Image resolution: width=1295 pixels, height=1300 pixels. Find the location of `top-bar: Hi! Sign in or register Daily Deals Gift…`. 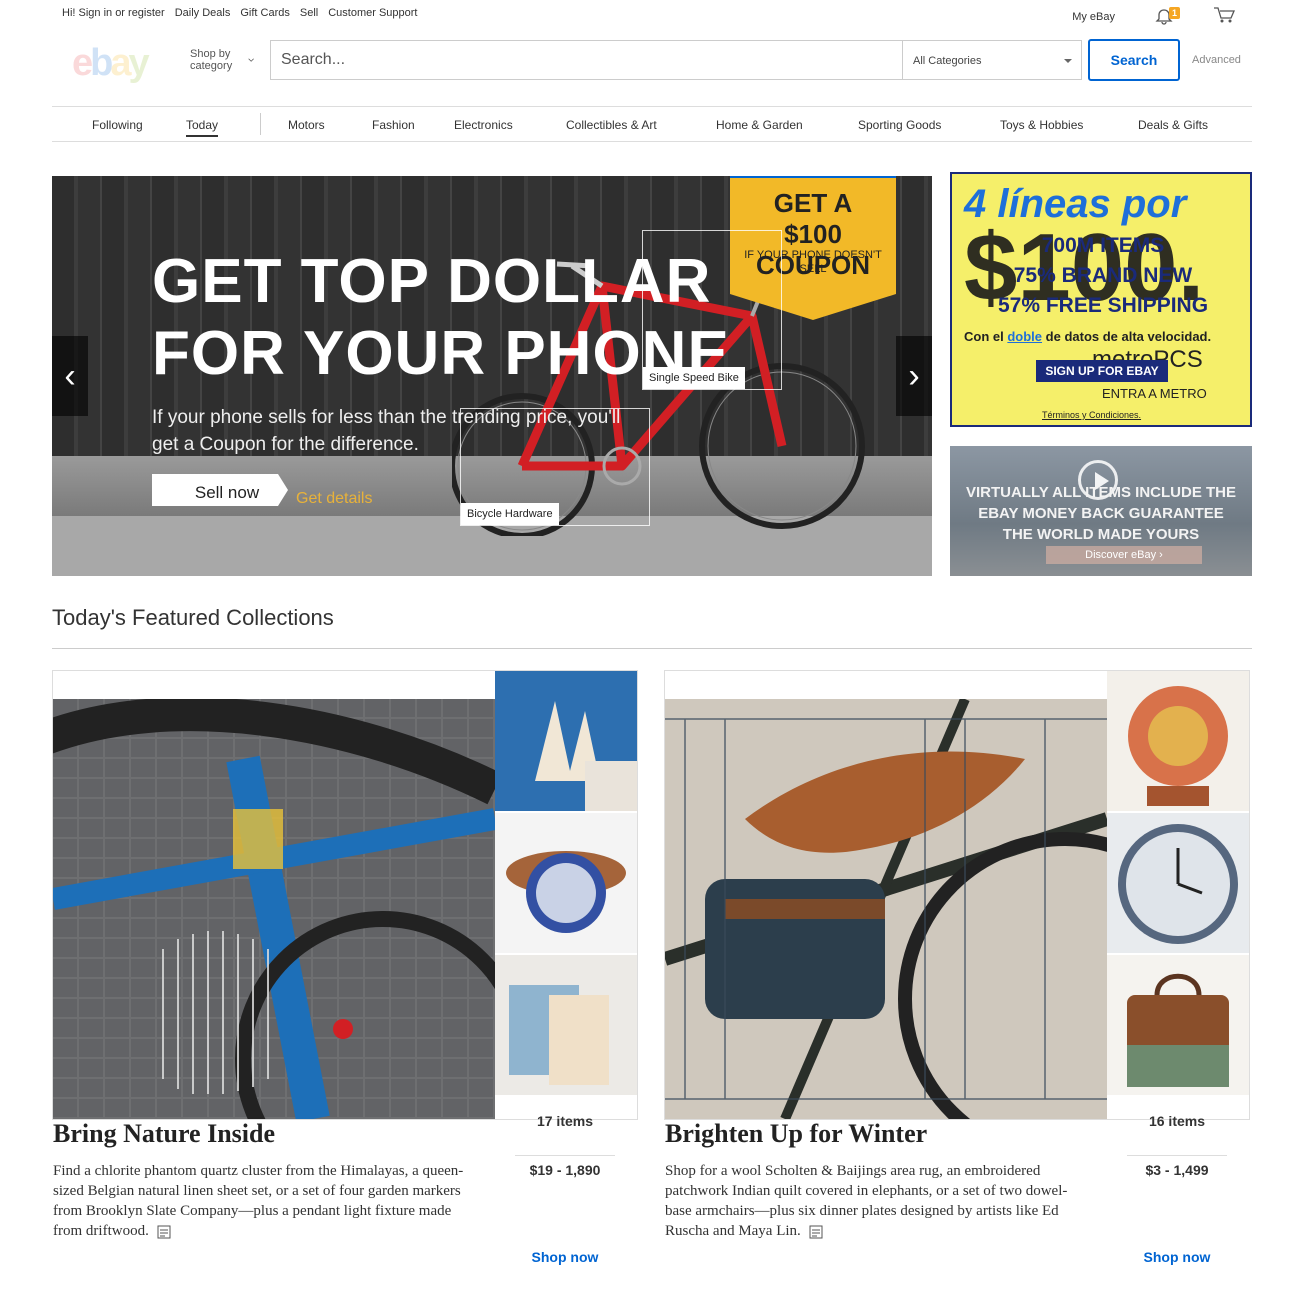

top-bar: Hi! Sign in or register Daily Deals Gift… is located at coordinates (647, 14).